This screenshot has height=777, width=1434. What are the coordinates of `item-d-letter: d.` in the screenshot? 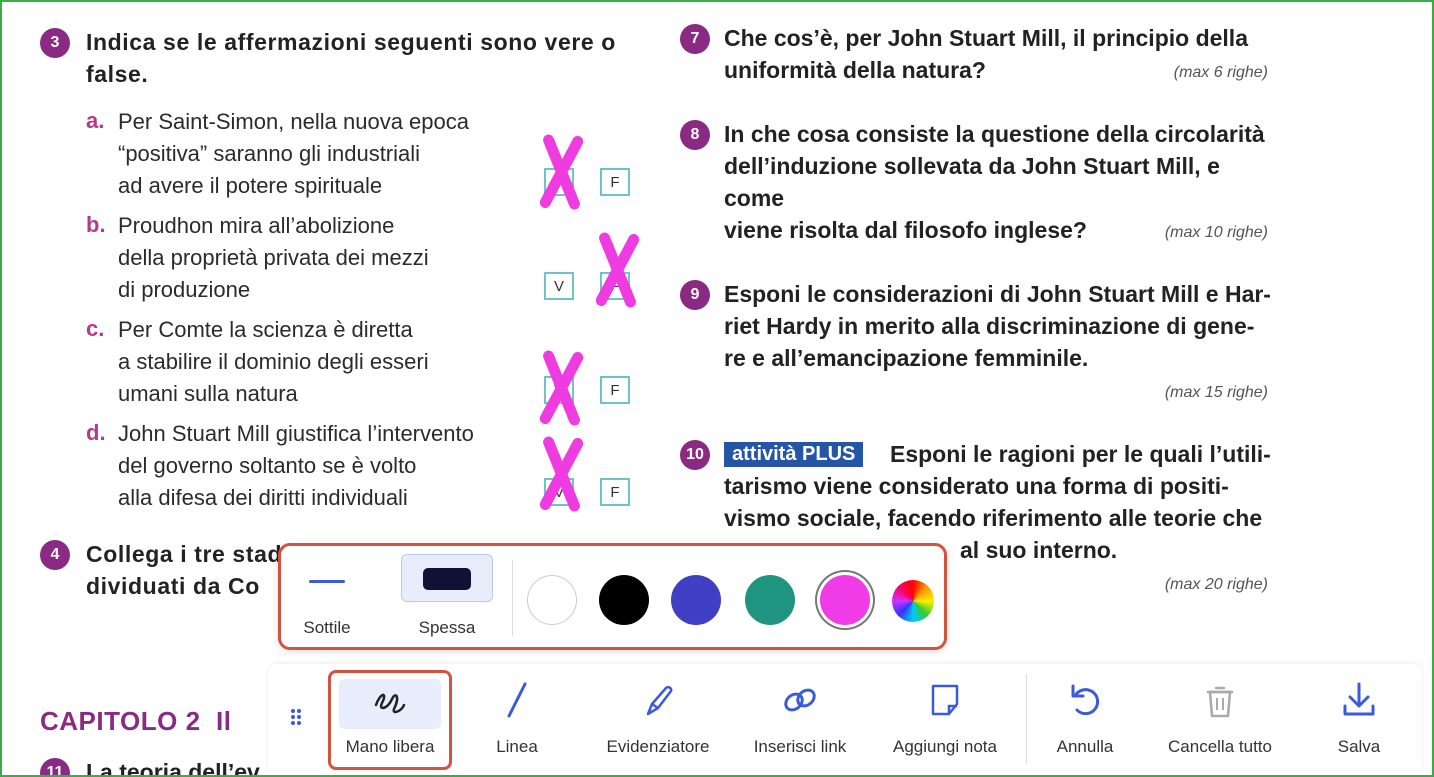 It's located at (96, 432).